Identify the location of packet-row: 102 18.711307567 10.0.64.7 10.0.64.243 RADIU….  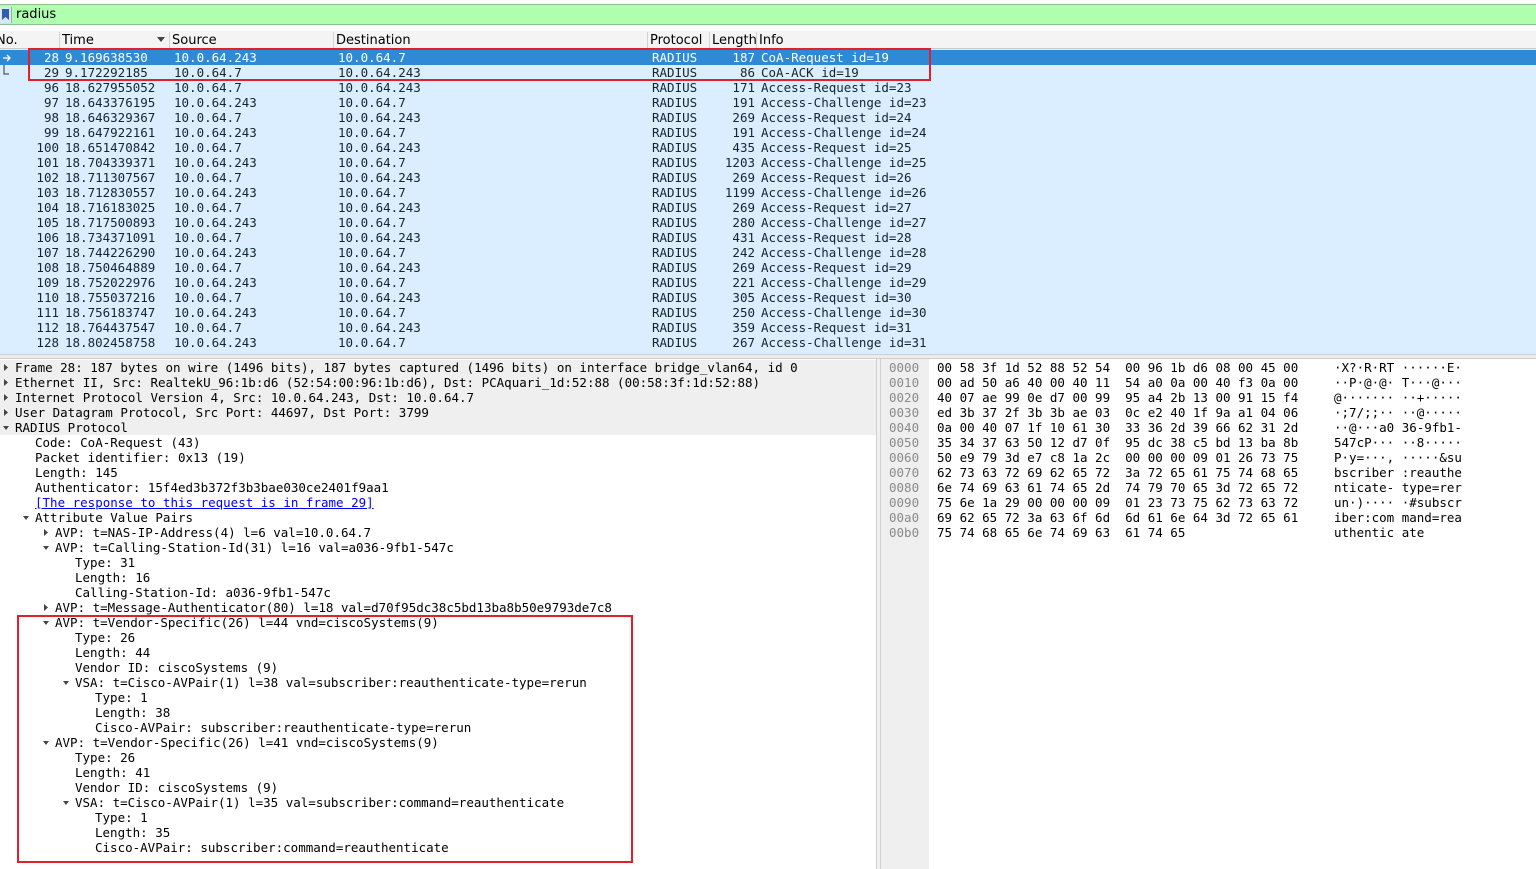
(768, 177).